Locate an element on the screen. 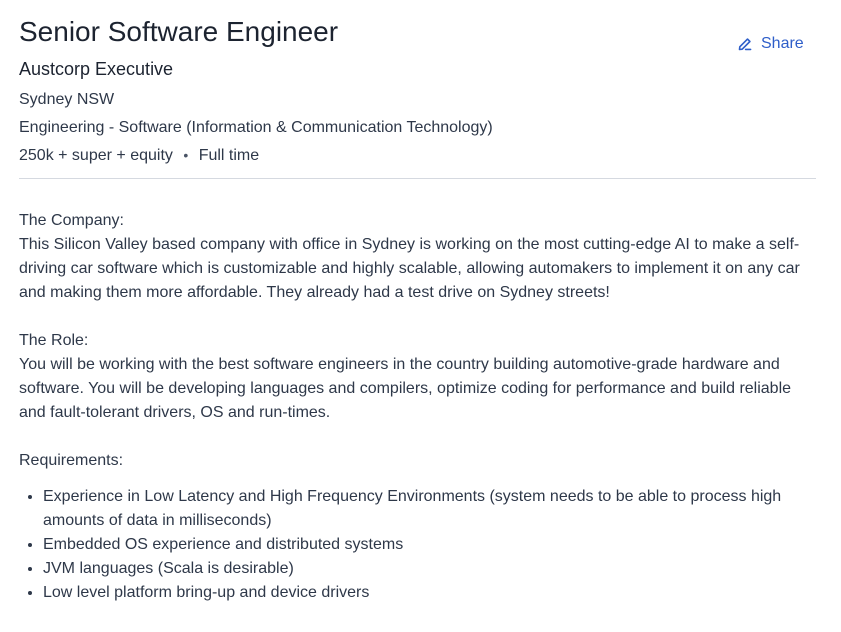  company-name: Austcorp Executive is located at coordinates (96, 69).